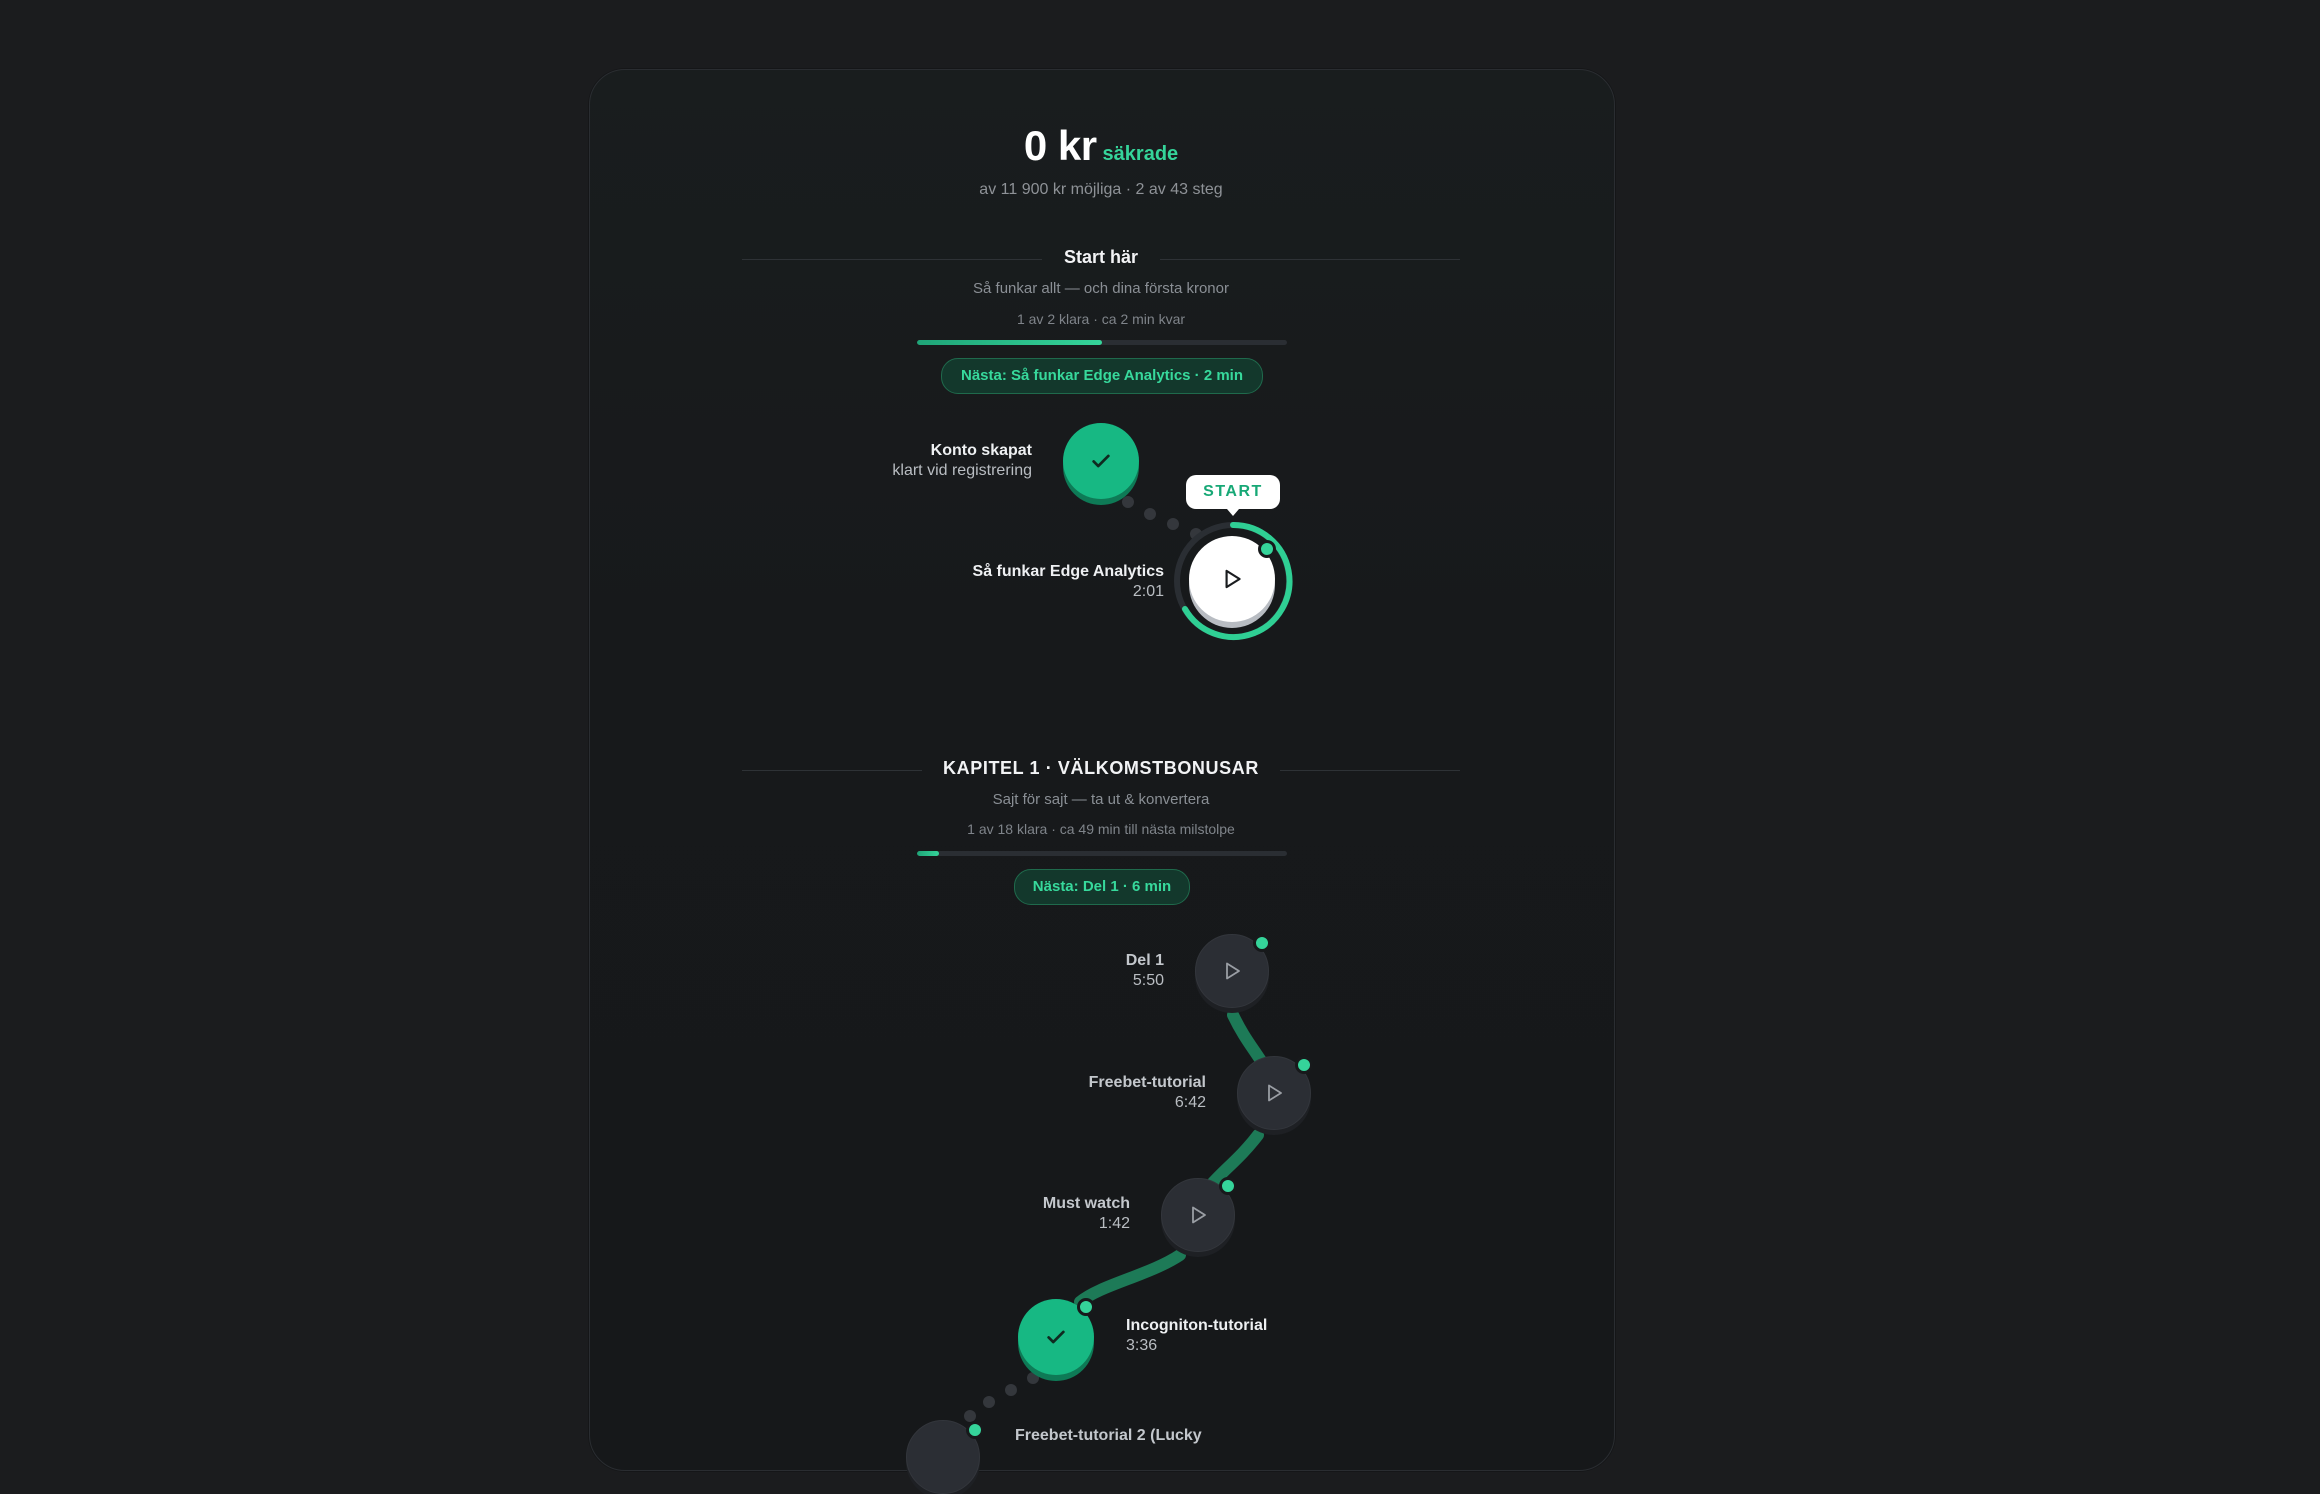 This screenshot has width=2320, height=1494. What do you see at coordinates (1009, 342) in the screenshot?
I see `section-progress-fill-start` at bounding box center [1009, 342].